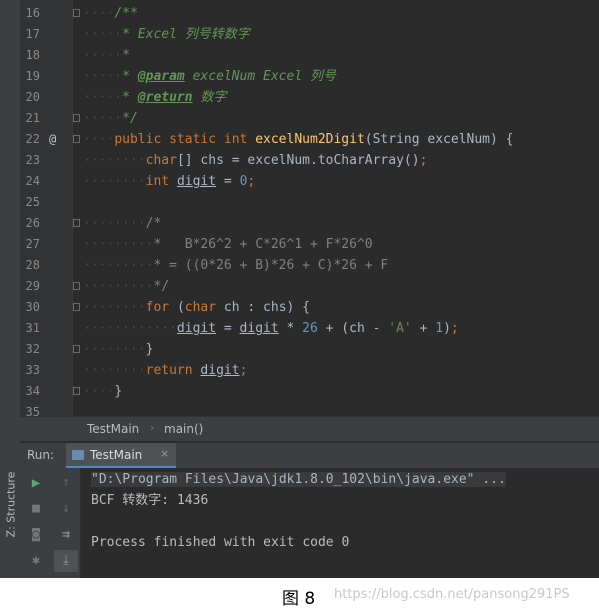 This screenshot has width=599, height=612. I want to click on settings-icon: ✱, so click(36, 561).